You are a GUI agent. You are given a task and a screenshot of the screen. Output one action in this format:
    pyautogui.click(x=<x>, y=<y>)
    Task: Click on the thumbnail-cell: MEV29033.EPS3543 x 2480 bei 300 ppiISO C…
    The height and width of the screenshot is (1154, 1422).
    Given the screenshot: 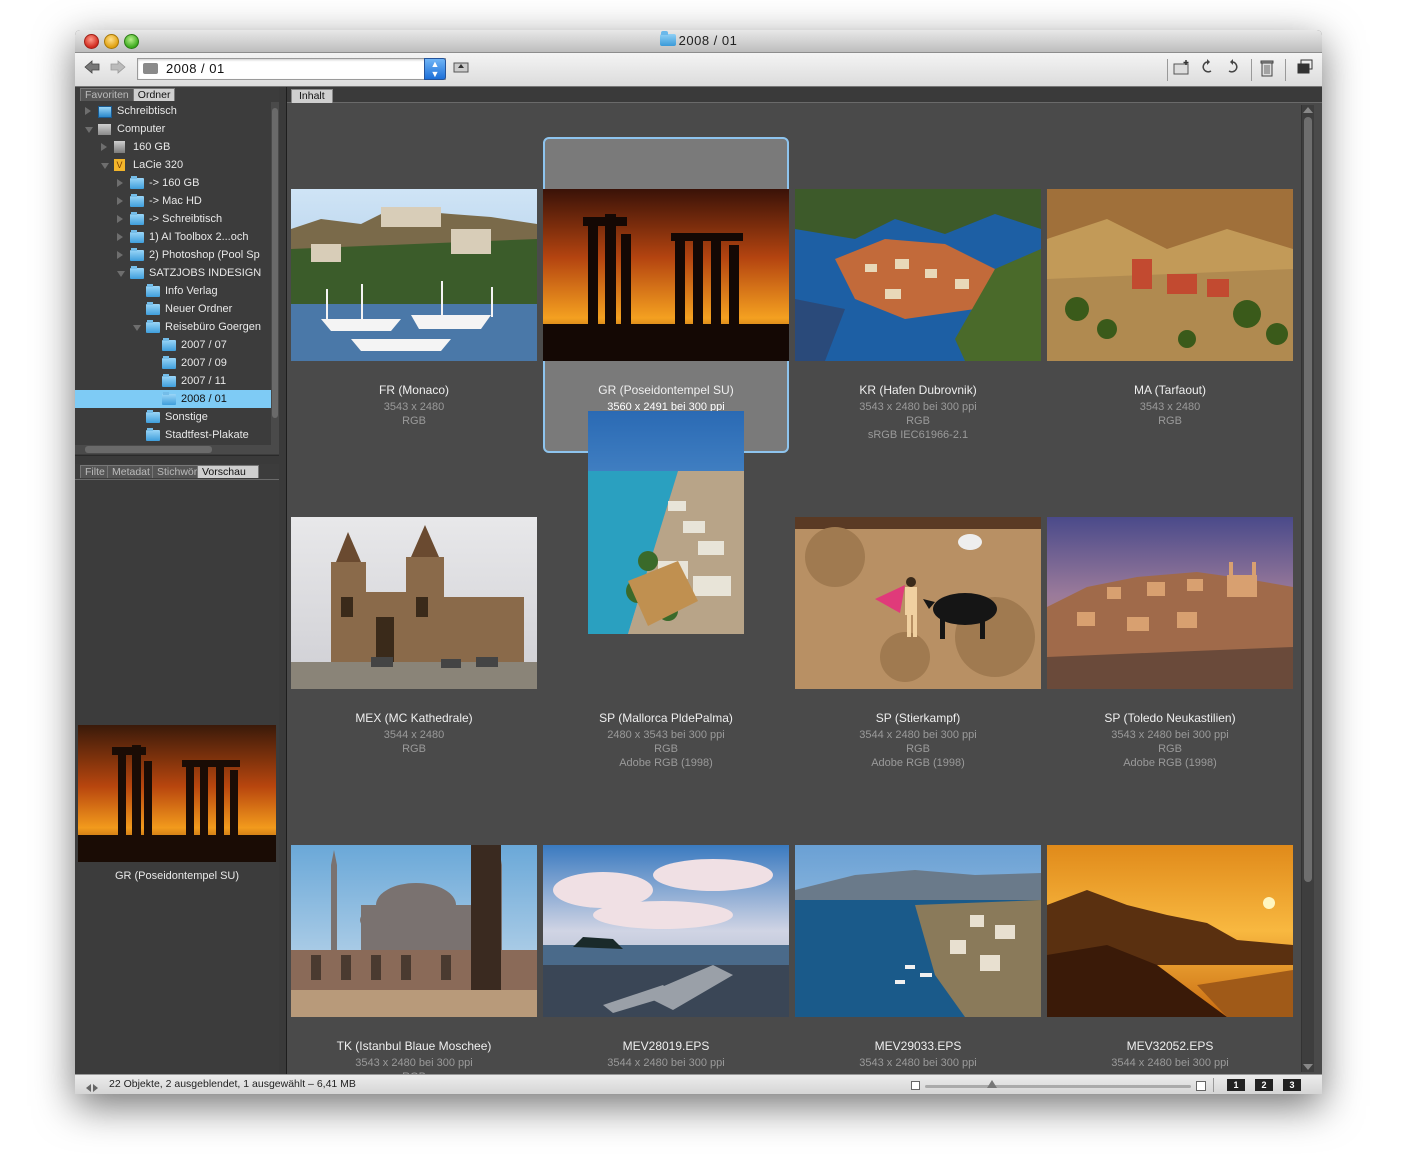 What is the action you would take?
    pyautogui.click(x=918, y=943)
    